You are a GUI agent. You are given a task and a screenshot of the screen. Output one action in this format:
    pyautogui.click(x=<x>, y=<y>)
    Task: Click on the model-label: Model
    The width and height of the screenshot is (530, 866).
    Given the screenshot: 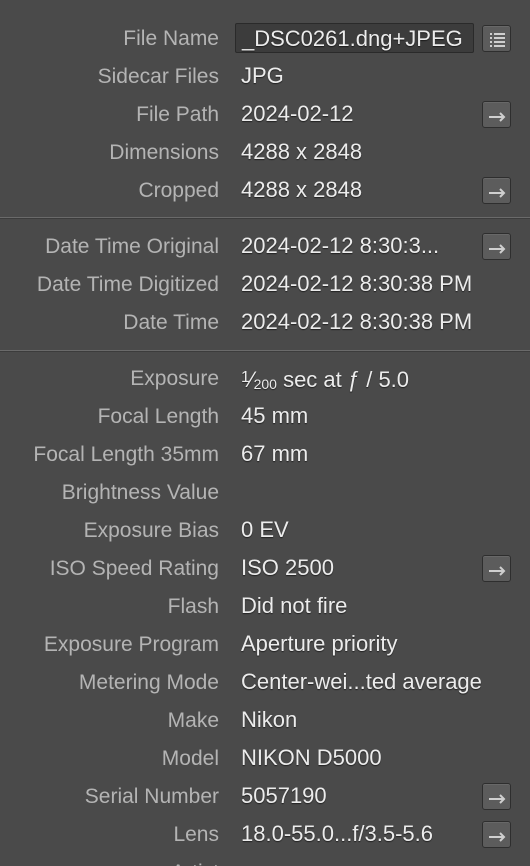 What is the action you would take?
    pyautogui.click(x=190, y=758)
    